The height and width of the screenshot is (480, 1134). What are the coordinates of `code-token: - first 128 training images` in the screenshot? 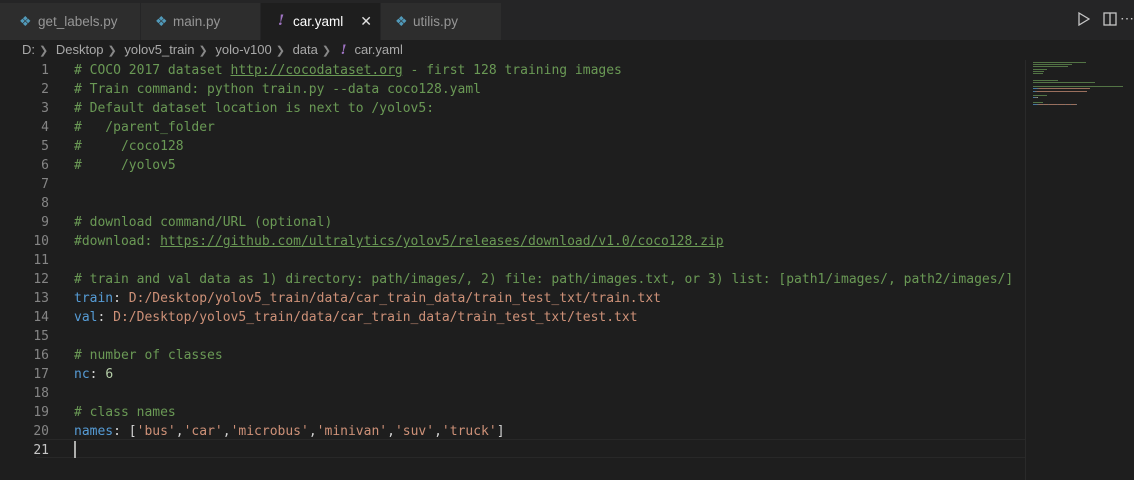 It's located at (512, 70).